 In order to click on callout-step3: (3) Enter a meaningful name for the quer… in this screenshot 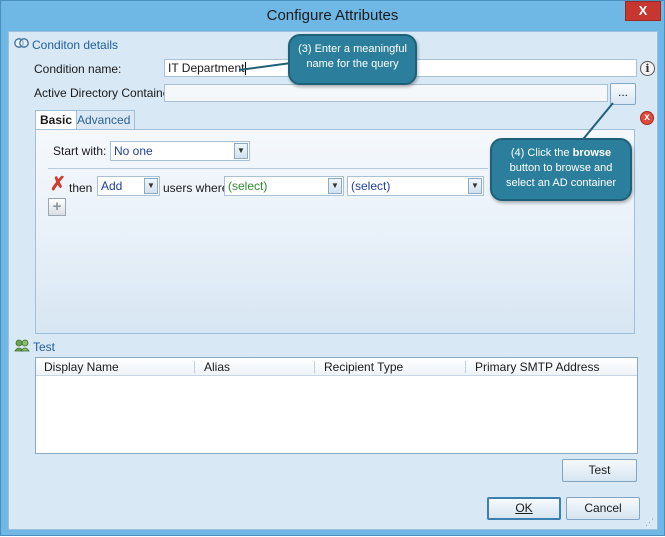, I will do `click(352, 59)`.